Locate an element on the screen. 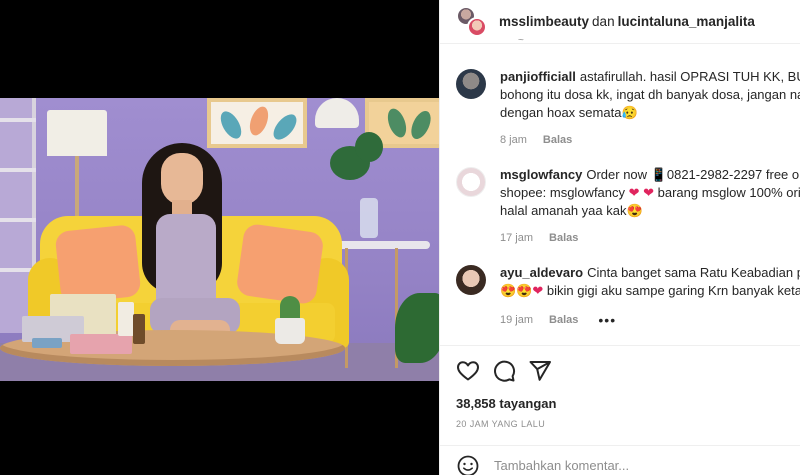 Image resolution: width=800 pixels, height=475 pixels. vase is located at coordinates (369, 218).